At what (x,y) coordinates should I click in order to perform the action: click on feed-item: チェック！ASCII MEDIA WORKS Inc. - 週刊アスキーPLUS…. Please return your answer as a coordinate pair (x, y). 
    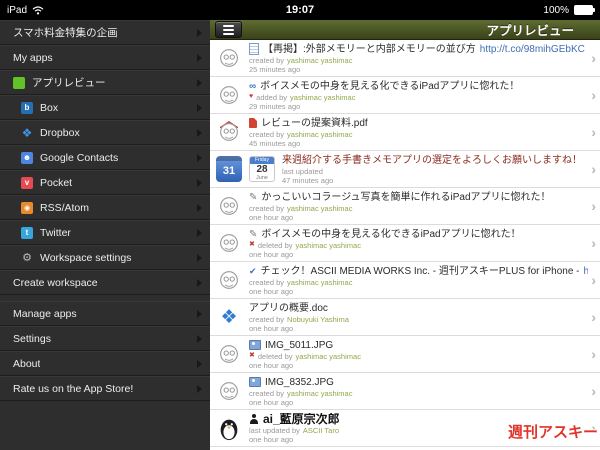
    Looking at the image, I should click on (405, 280).